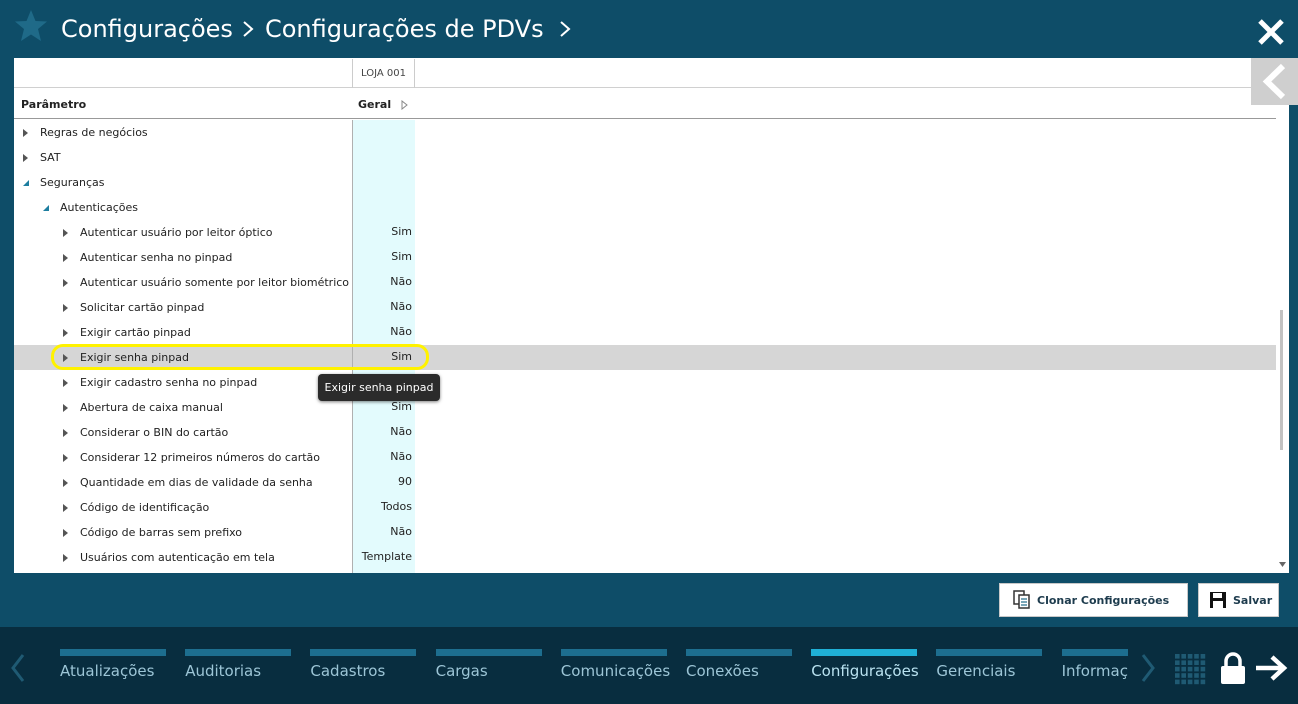  What do you see at coordinates (645, 307) in the screenshot?
I see `table-row: Solicitar cartão pinpad Não` at bounding box center [645, 307].